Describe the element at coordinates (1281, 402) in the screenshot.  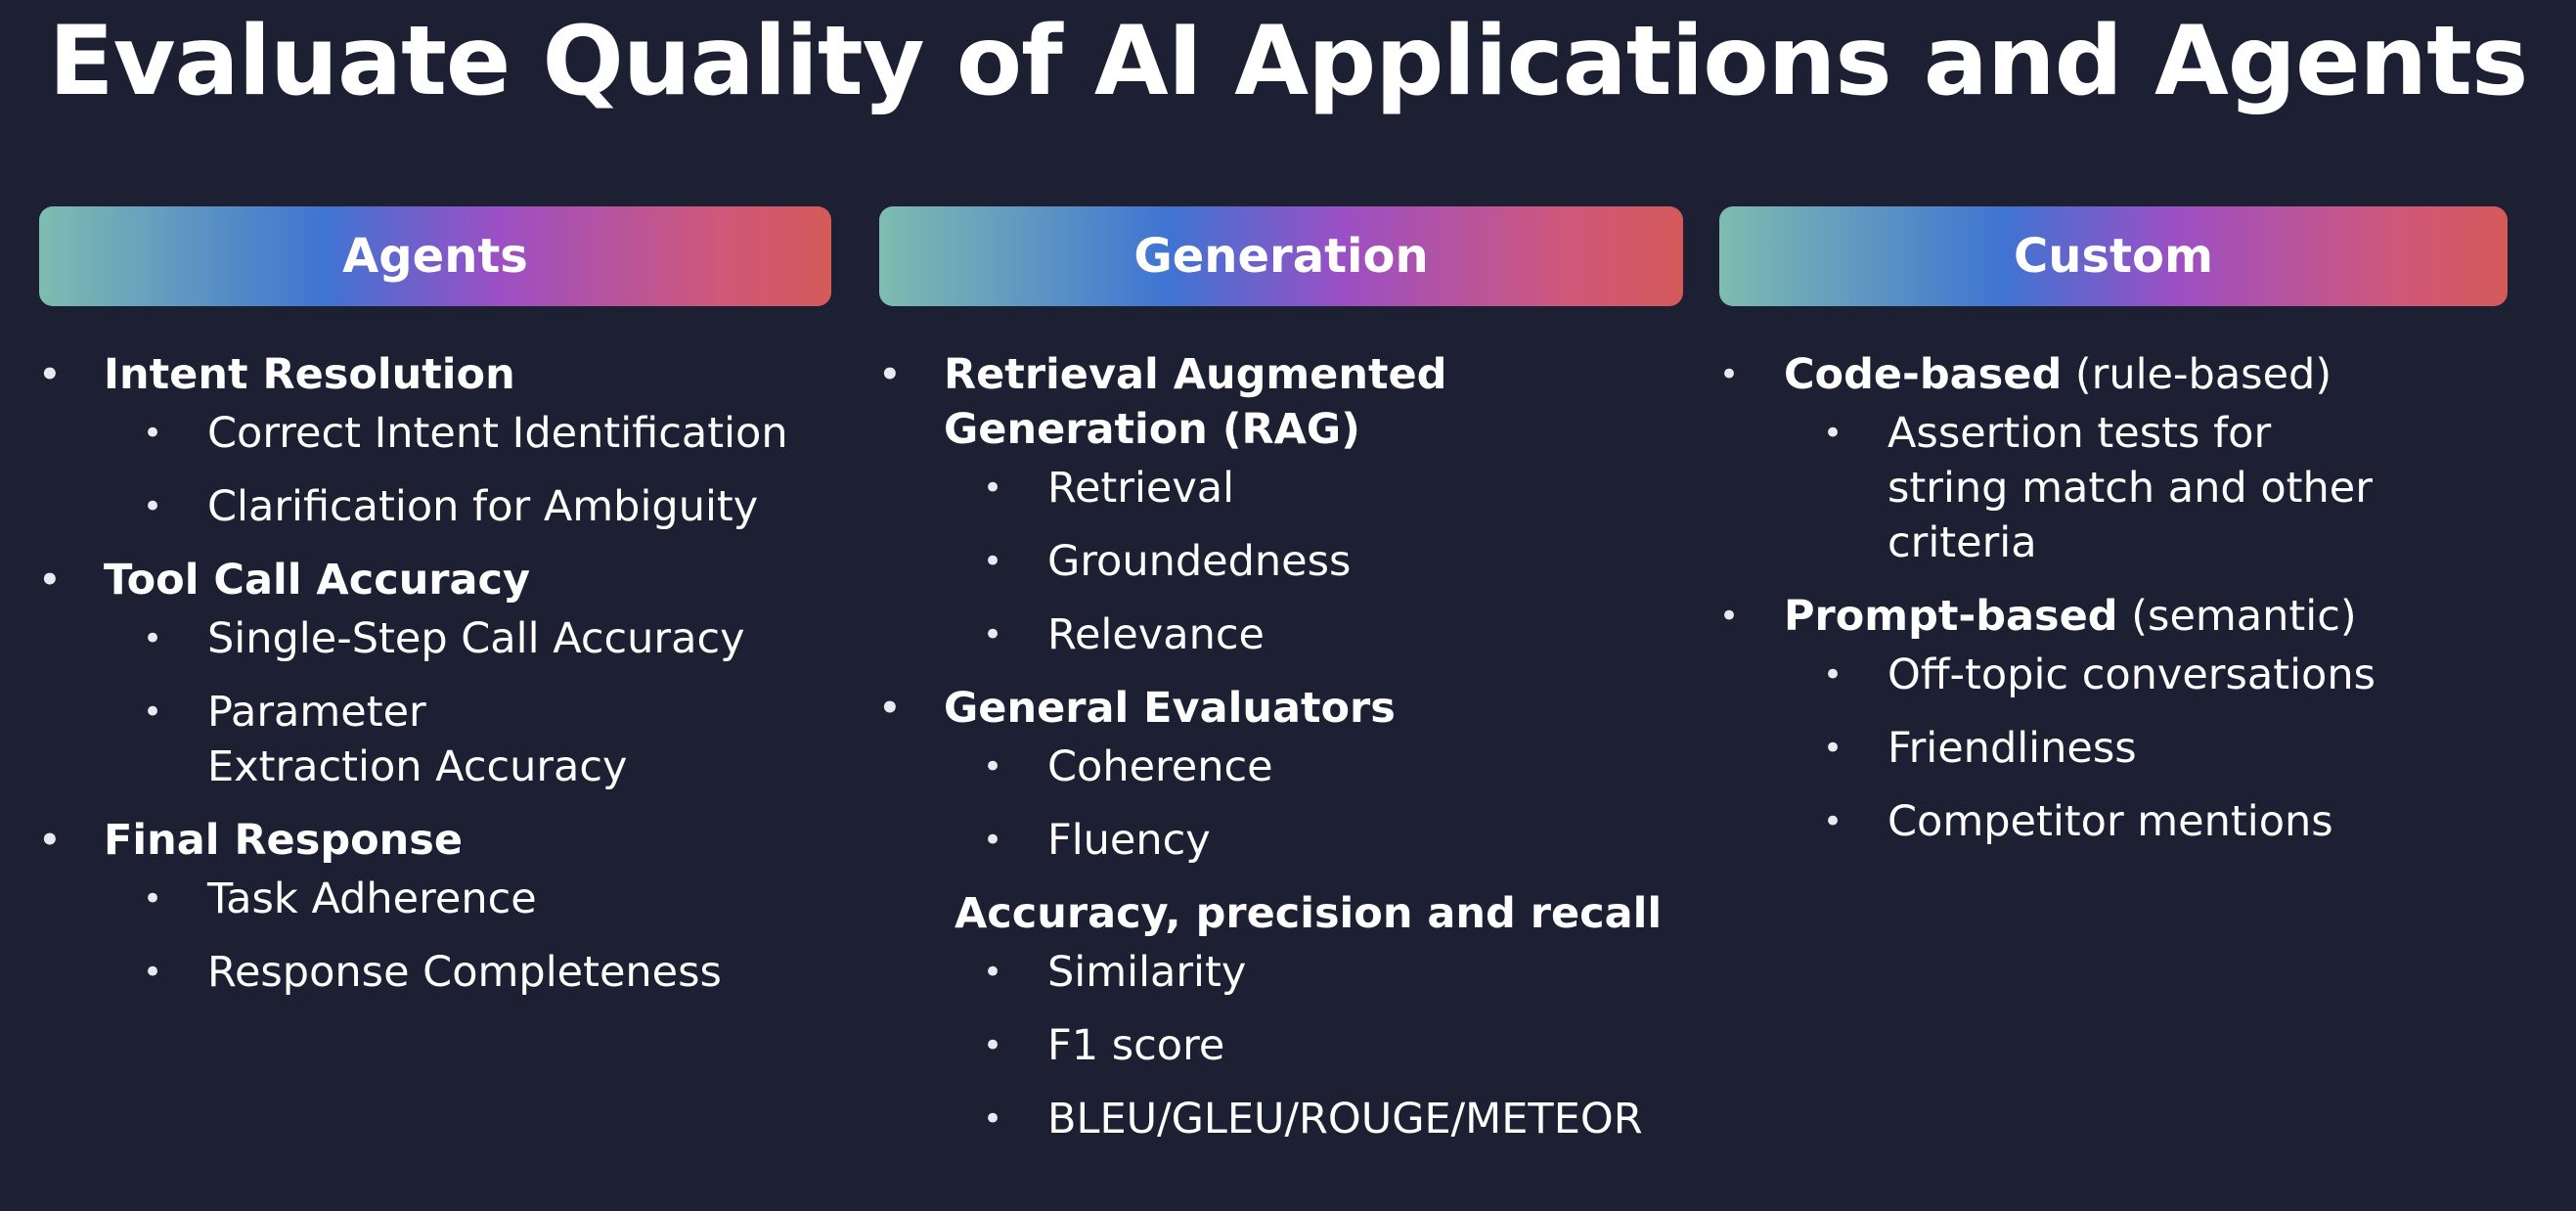
I see `list-item-label: Retrieval Augmented Generation (RAG)` at that location.